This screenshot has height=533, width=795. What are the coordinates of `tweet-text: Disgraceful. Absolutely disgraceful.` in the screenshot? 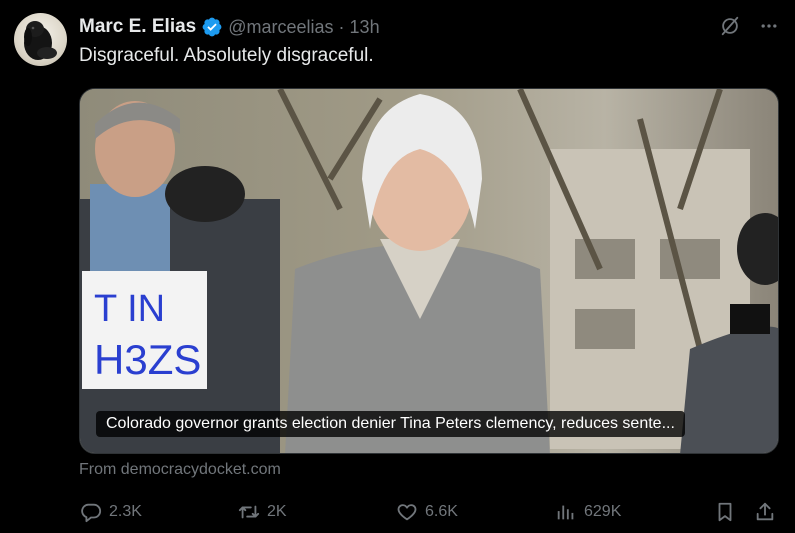 It's located at (226, 55).